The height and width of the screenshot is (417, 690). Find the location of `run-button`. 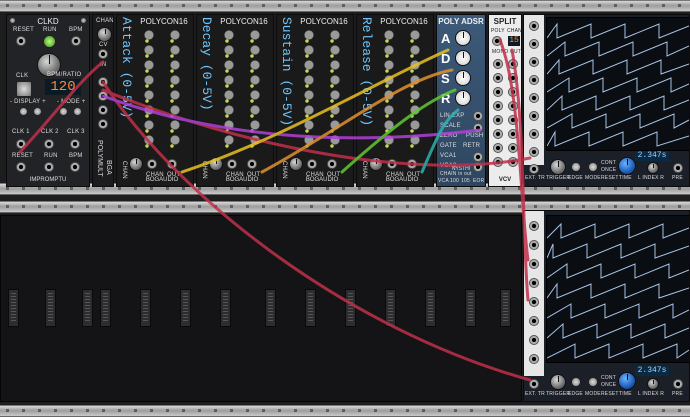

run-button is located at coordinates (49, 41).